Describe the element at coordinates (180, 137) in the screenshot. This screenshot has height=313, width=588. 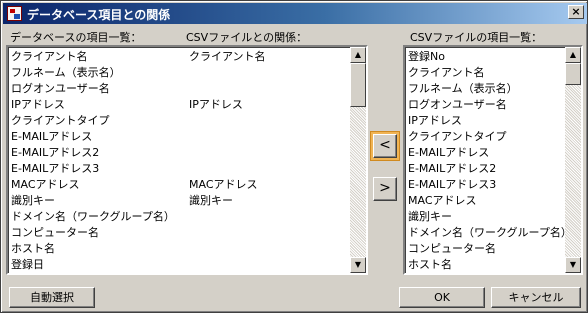
I see `db-field-row: E-MAILアドレス` at that location.